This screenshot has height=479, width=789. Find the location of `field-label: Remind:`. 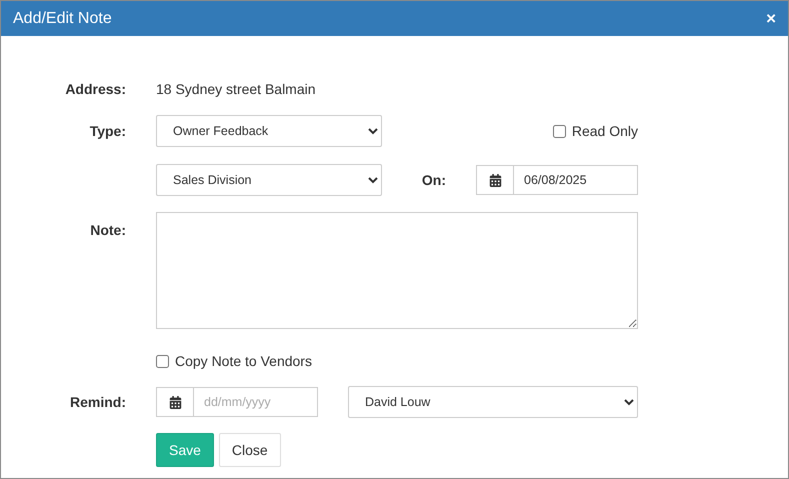

field-label: Remind: is located at coordinates (98, 402).